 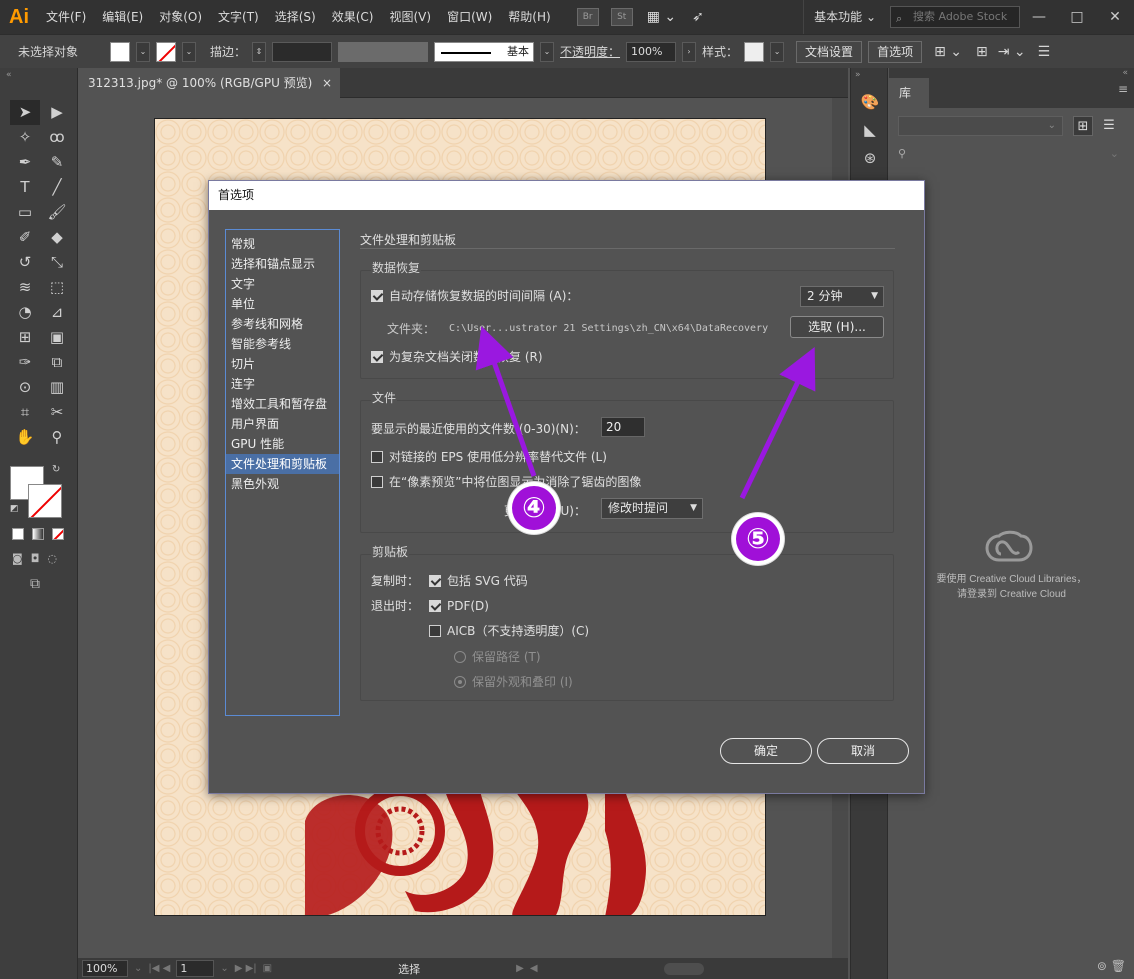 What do you see at coordinates (353, 17) in the screenshot?
I see `menu-effect: 效果(C)` at bounding box center [353, 17].